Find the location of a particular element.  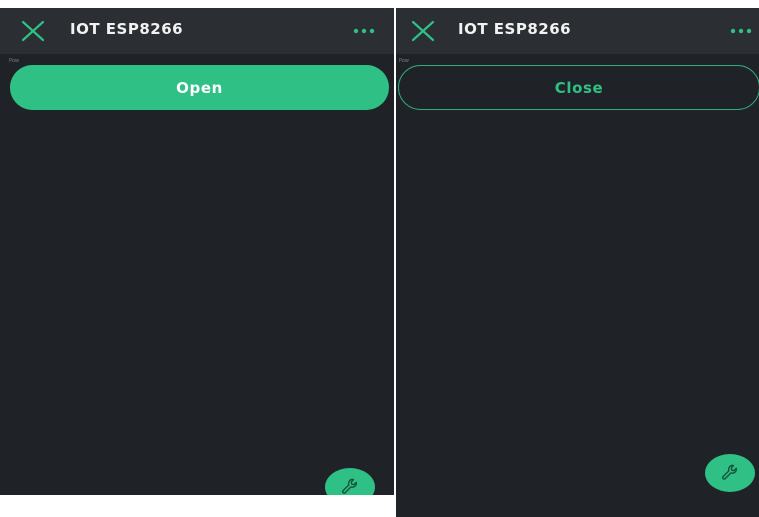

close-button: Close is located at coordinates (578, 87).